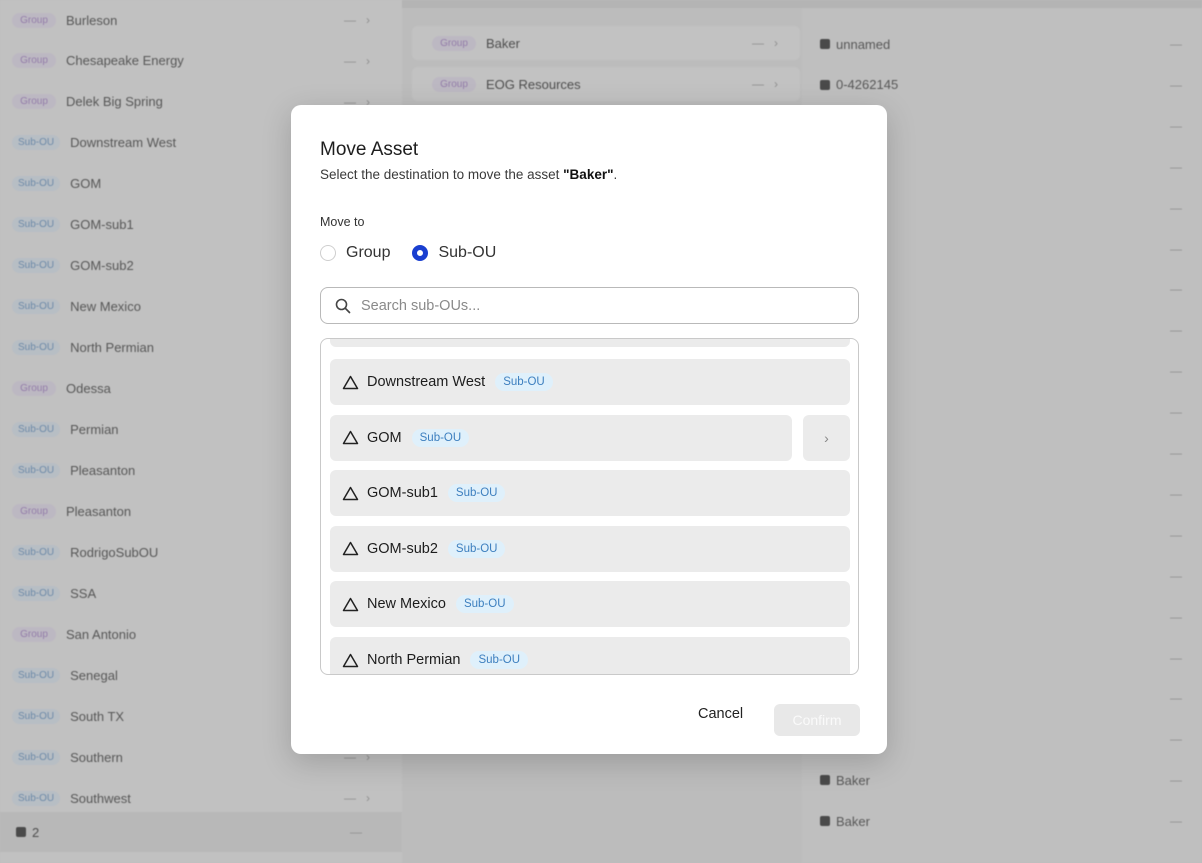 Image resolution: width=1202 pixels, height=863 pixels. I want to click on search-icon, so click(343, 305).